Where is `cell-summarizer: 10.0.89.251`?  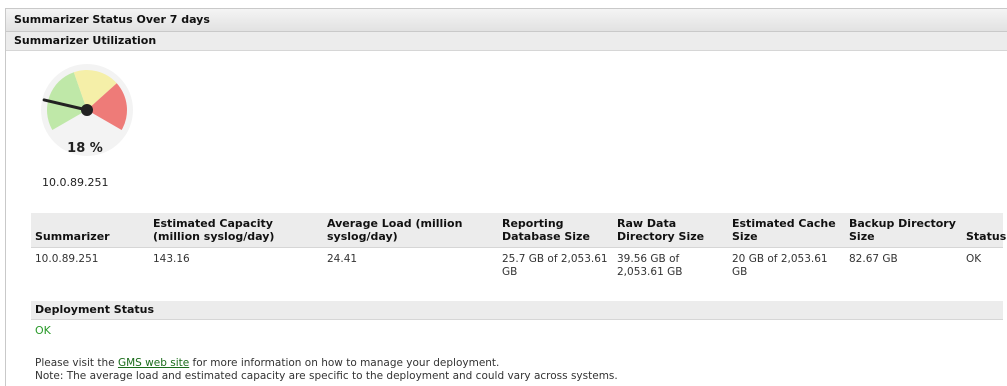 cell-summarizer: 10.0.89.251 is located at coordinates (67, 259).